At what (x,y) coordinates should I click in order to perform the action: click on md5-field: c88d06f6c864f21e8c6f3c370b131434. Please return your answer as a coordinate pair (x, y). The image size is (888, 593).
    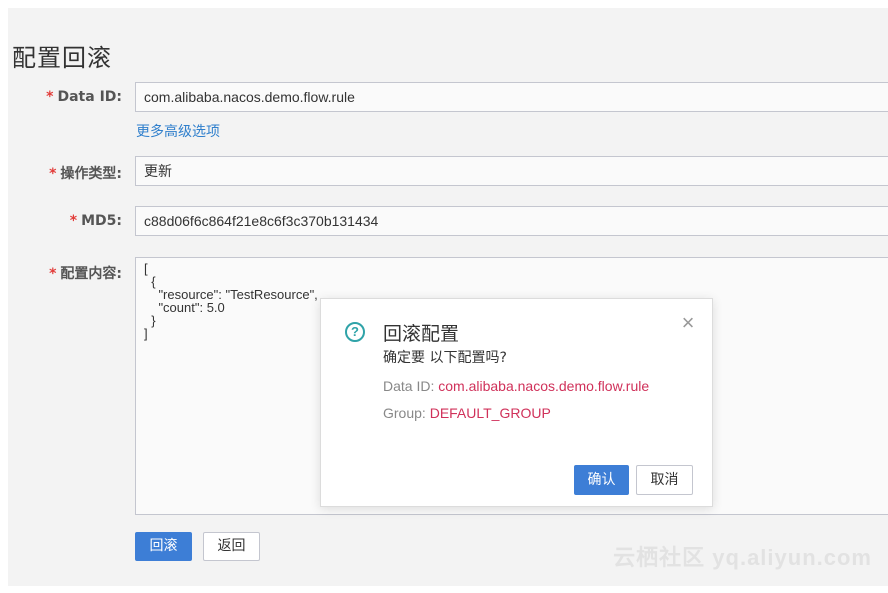
    Looking at the image, I should click on (511, 221).